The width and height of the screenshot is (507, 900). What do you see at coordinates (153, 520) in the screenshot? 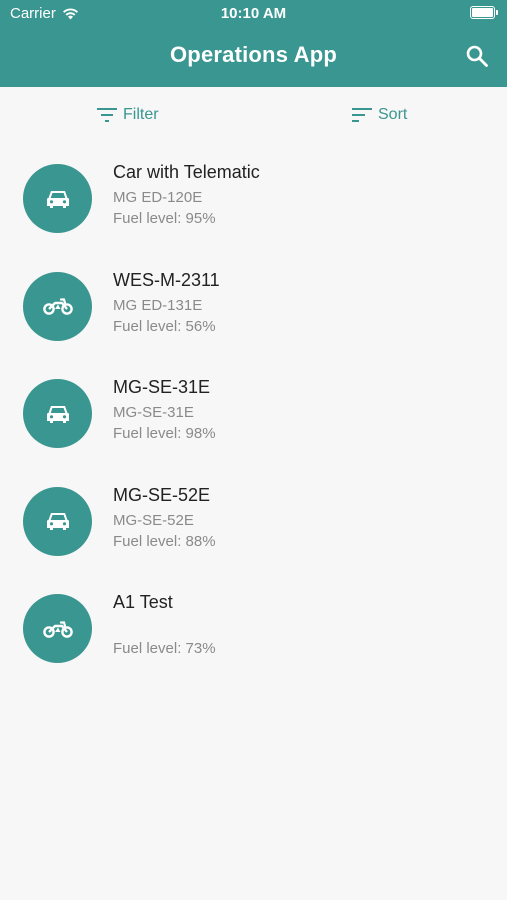
I see `vehicle-plate: MG-SE-52E` at bounding box center [153, 520].